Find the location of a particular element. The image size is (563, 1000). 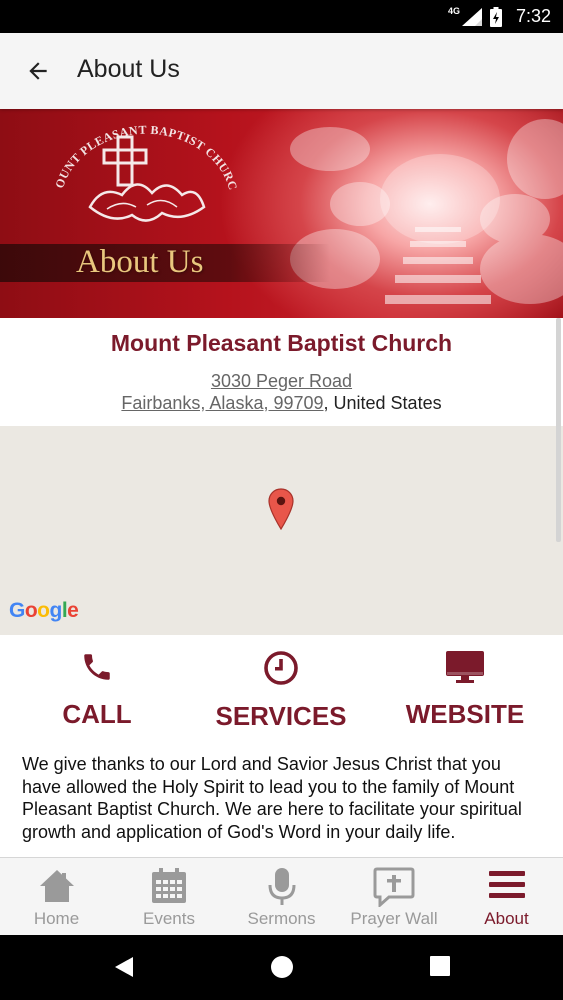

bottom-navigation: Home Events Sermons Prayer Wall About is located at coordinates (281, 896).